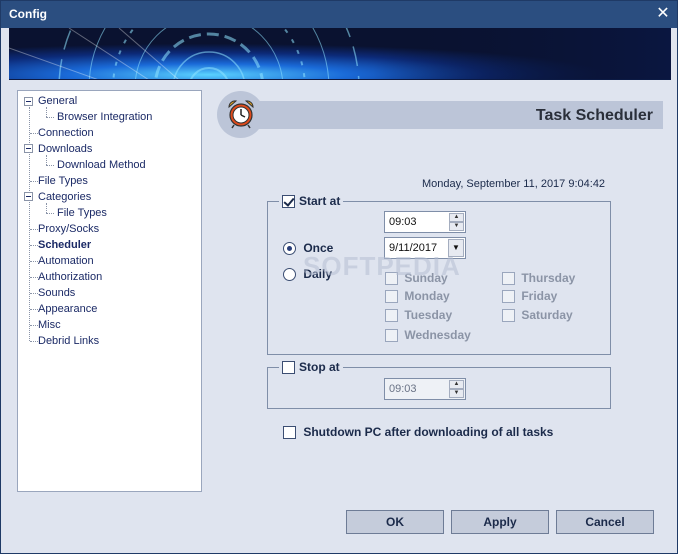 The image size is (678, 554). Describe the element at coordinates (605, 522) in the screenshot. I see `cancel-button: Cancel` at that location.